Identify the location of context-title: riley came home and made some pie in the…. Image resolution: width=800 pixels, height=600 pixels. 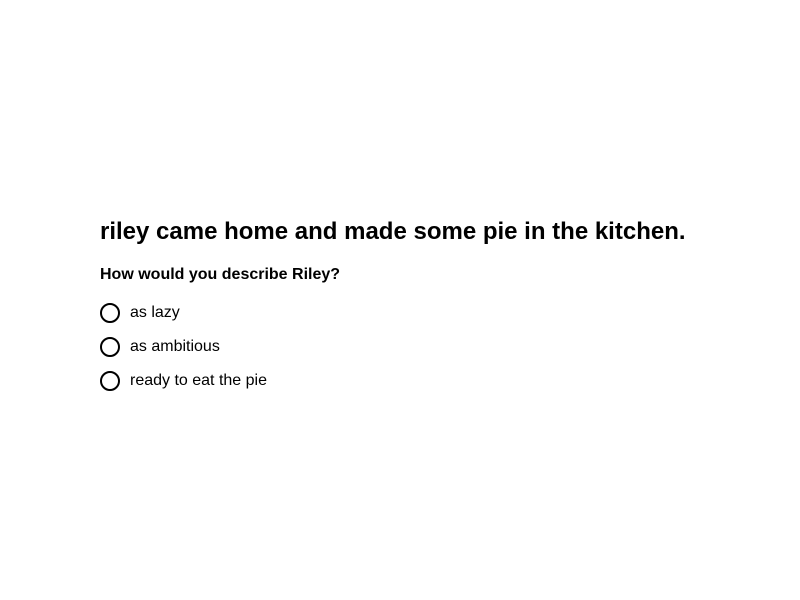
(393, 231).